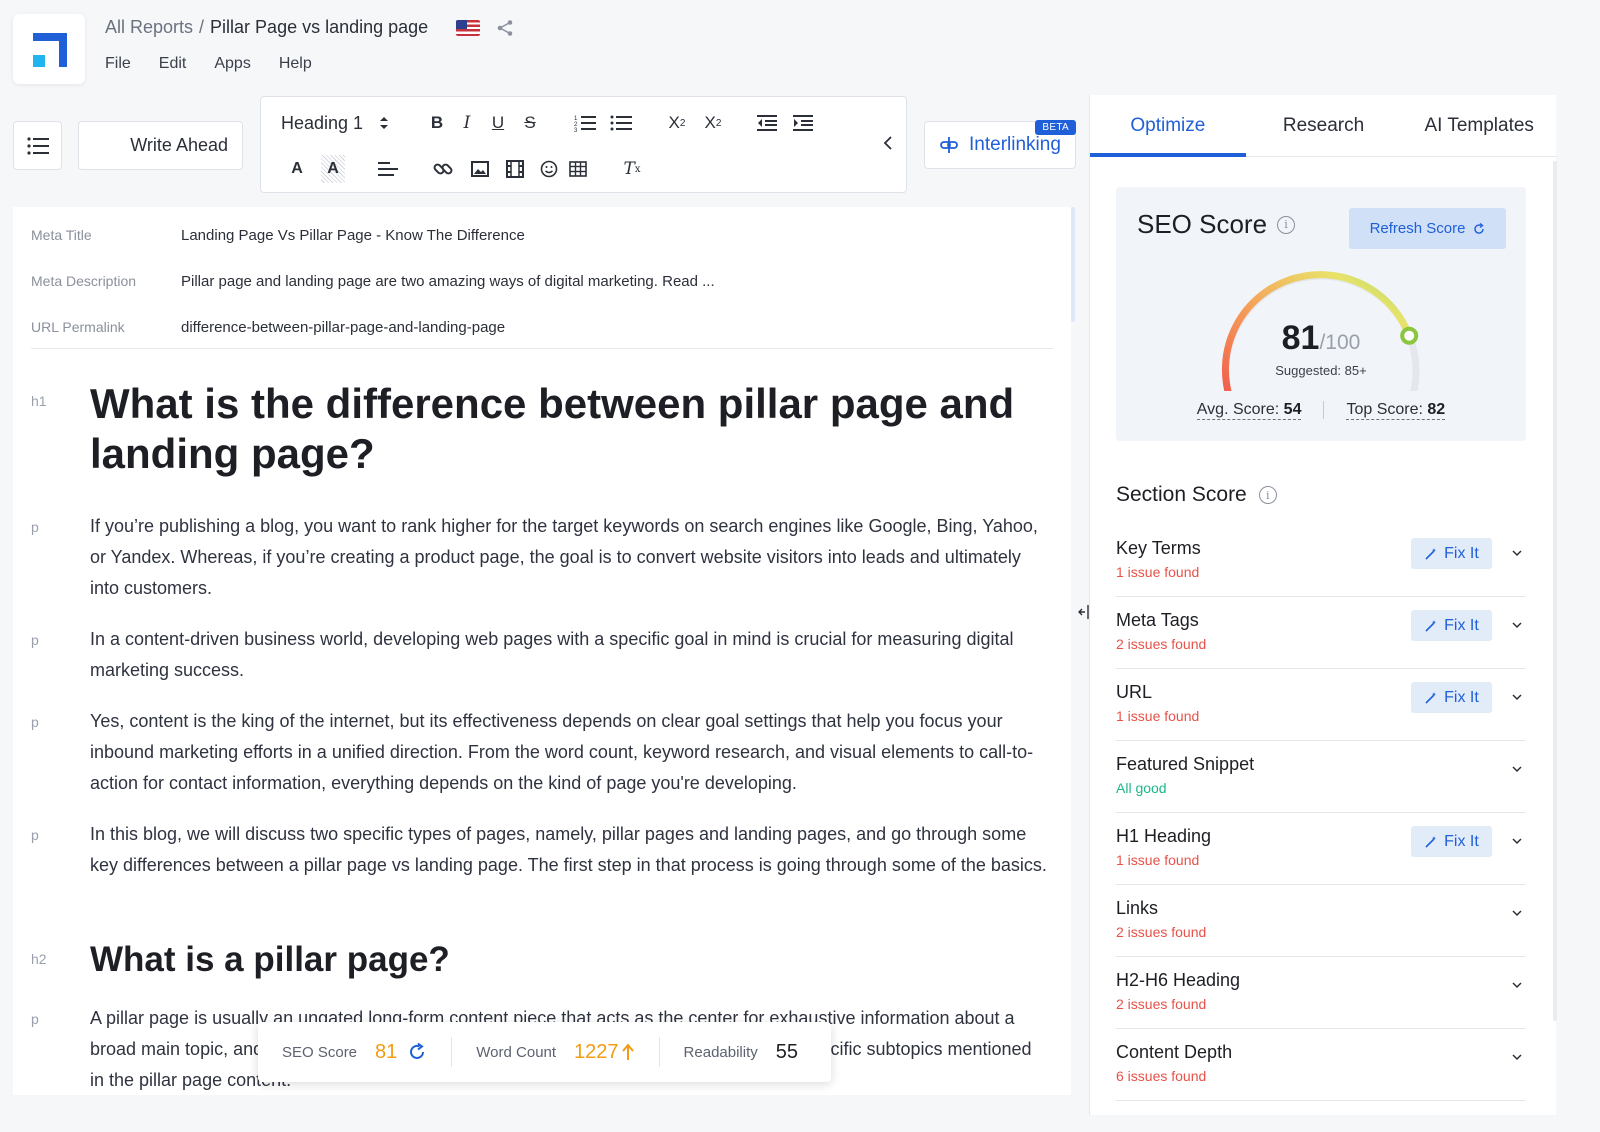 The height and width of the screenshot is (1132, 1600). I want to click on link-icon, so click(443, 169).